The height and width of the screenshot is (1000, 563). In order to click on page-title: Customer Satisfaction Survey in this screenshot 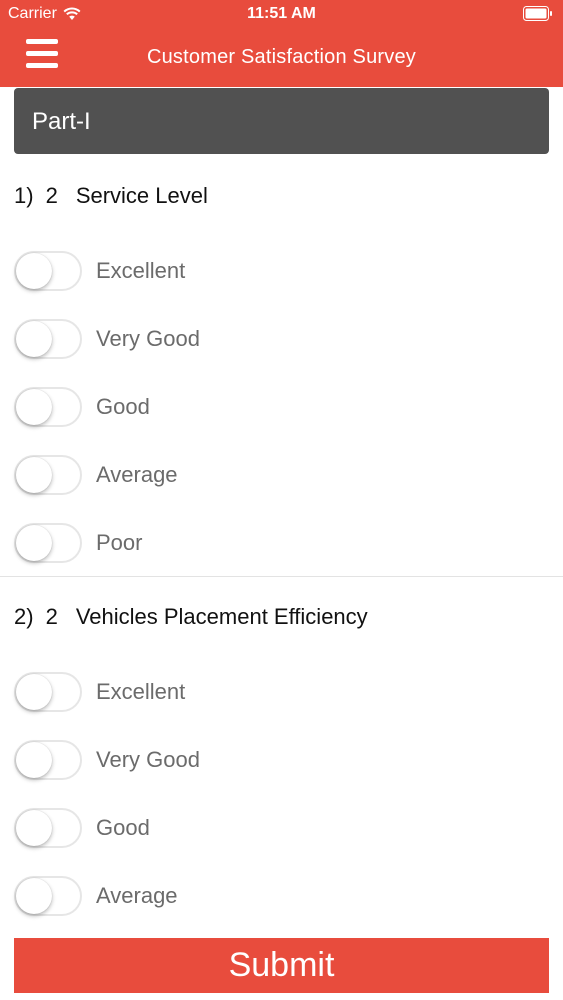, I will do `click(281, 57)`.